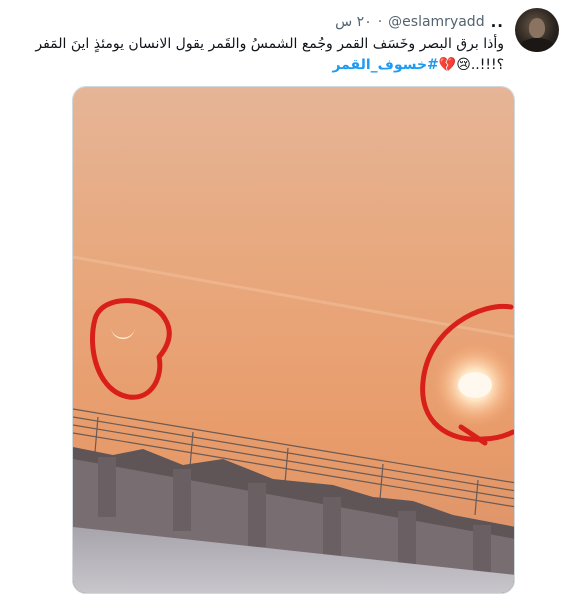 Image resolution: width=566 pixels, height=601 pixels. Describe the element at coordinates (385, 65) in the screenshot. I see `hashtag-link: #خسوف_القمر` at that location.